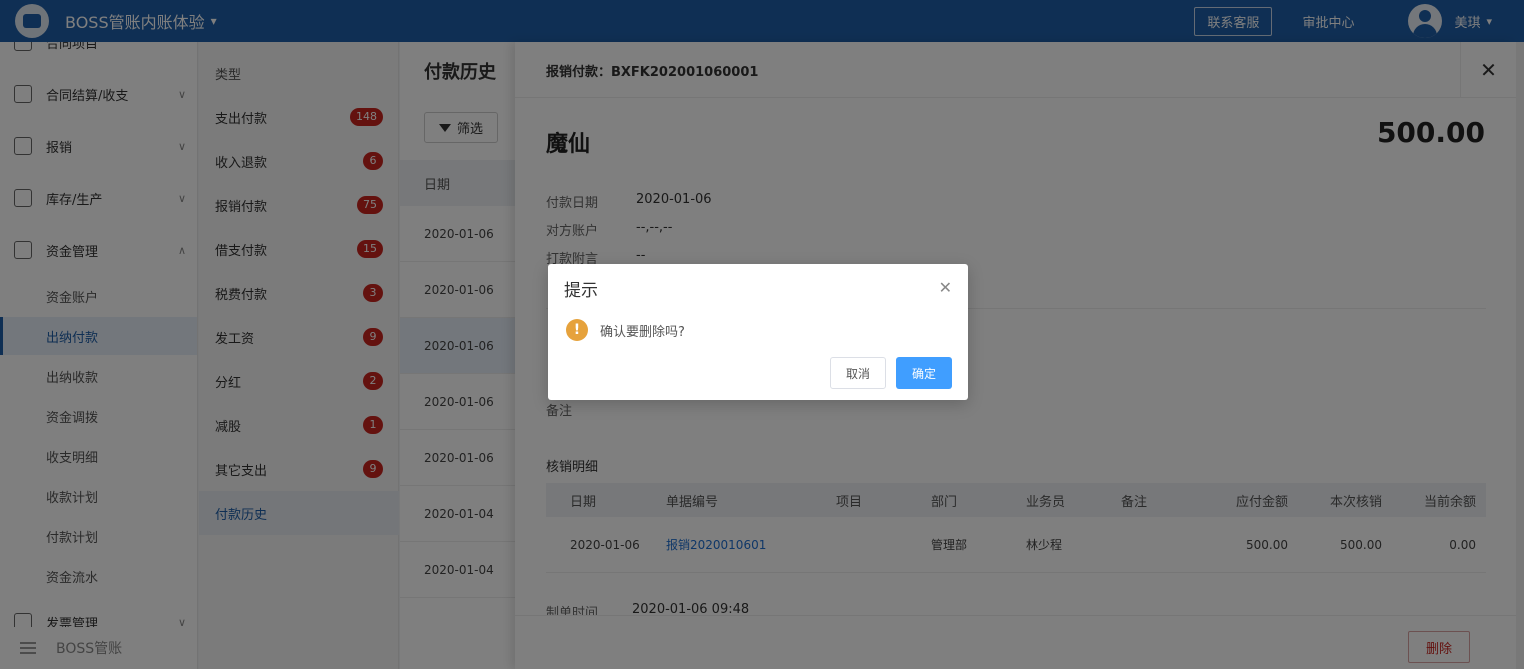 The width and height of the screenshot is (1524, 669). Describe the element at coordinates (858, 373) in the screenshot. I see `cancel-button: 取消` at that location.